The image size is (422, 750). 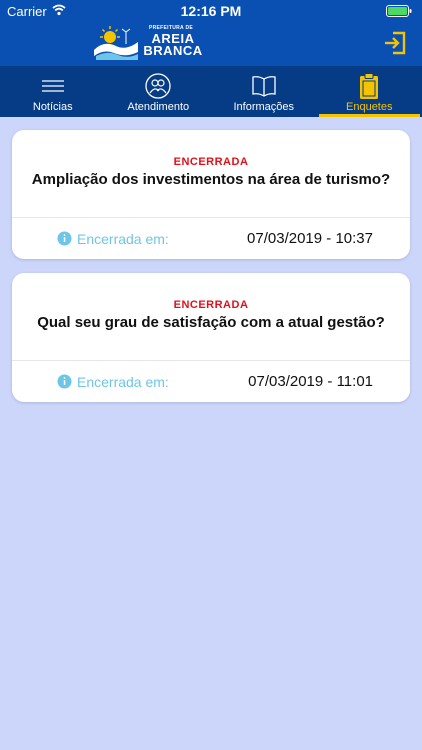 What do you see at coordinates (116, 43) in the screenshot?
I see `sun-wave-logo-icon` at bounding box center [116, 43].